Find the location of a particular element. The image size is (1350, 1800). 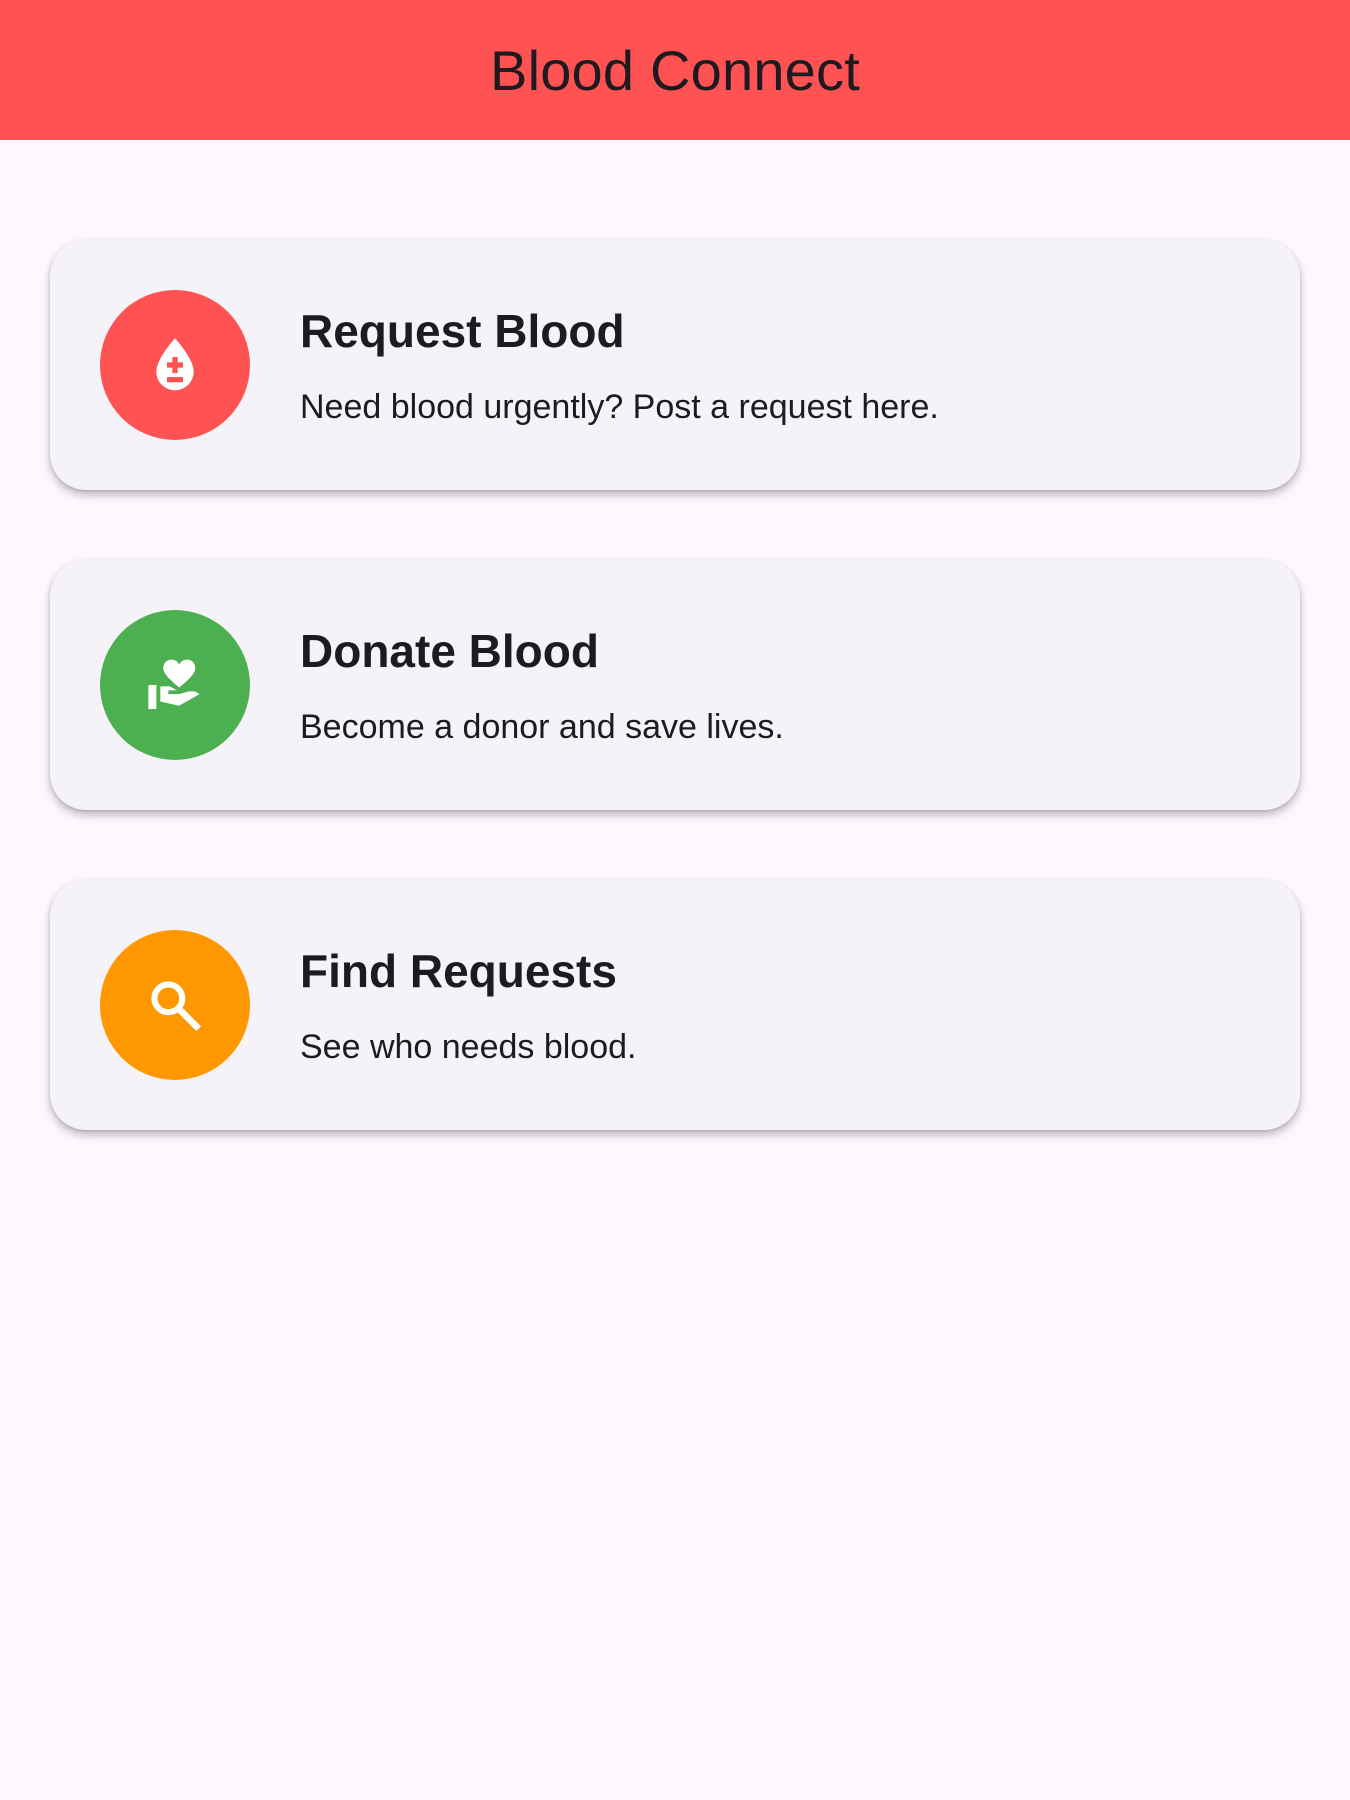

find-requests-title: Find Requests is located at coordinates (458, 971).